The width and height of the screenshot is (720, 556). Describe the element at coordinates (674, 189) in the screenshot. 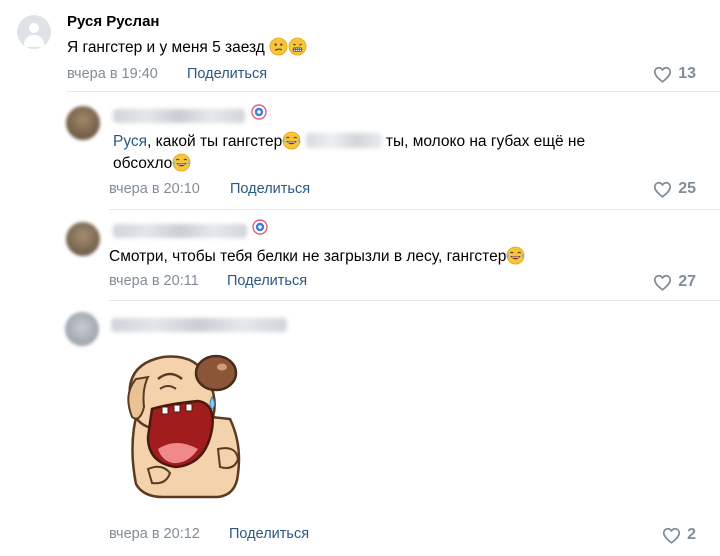

I see `like-button: 25` at that location.